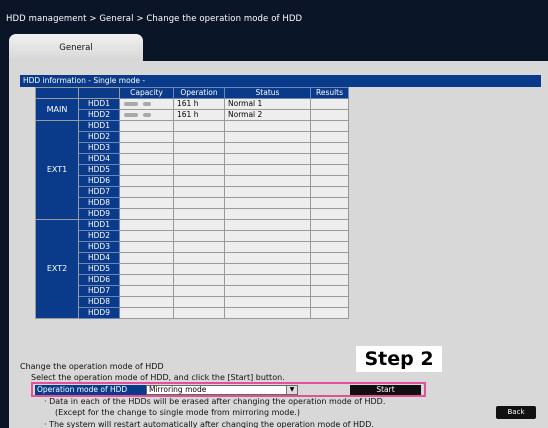  Describe the element at coordinates (267, 104) in the screenshot. I see `status-cell: Normal 1` at that location.